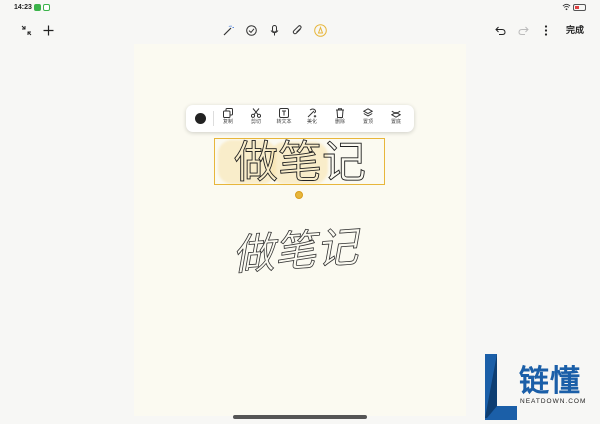  Describe the element at coordinates (553, 401) in the screenshot. I see `watermark-english: NEATDOWN.COM` at that location.